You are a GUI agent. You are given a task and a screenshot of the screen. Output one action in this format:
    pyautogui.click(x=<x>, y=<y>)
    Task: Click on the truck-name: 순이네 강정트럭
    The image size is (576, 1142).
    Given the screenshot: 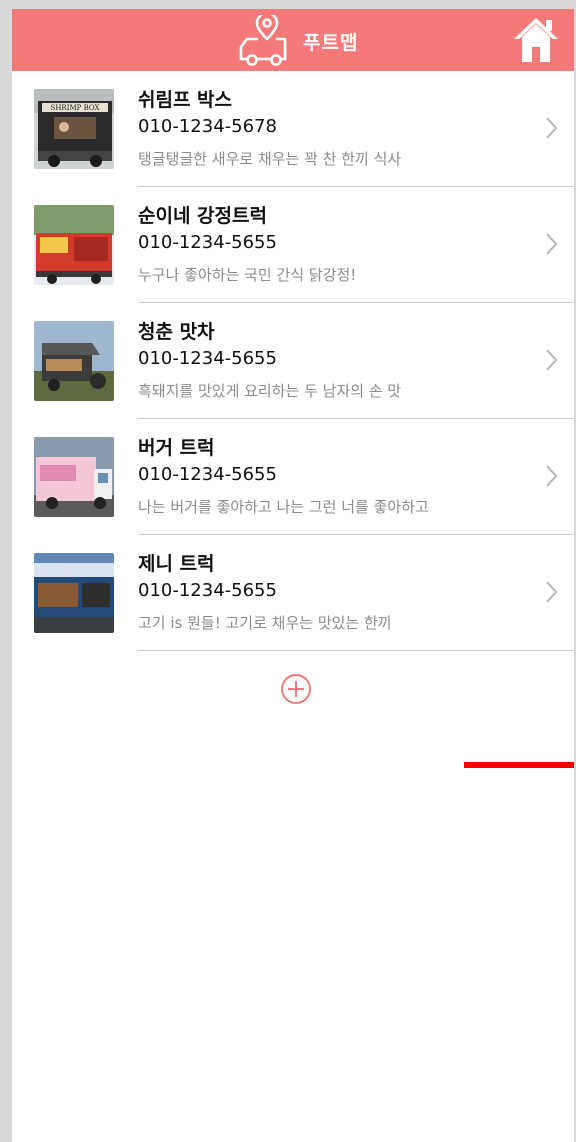 What is the action you would take?
    pyautogui.click(x=202, y=216)
    